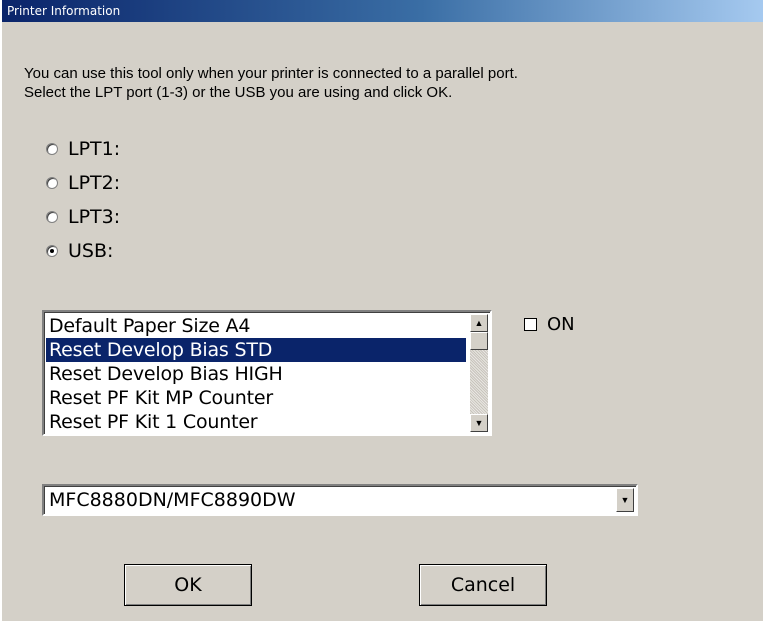 The height and width of the screenshot is (621, 763). What do you see at coordinates (256, 422) in the screenshot?
I see `list-item: Reset PF Kit 1 Counter` at bounding box center [256, 422].